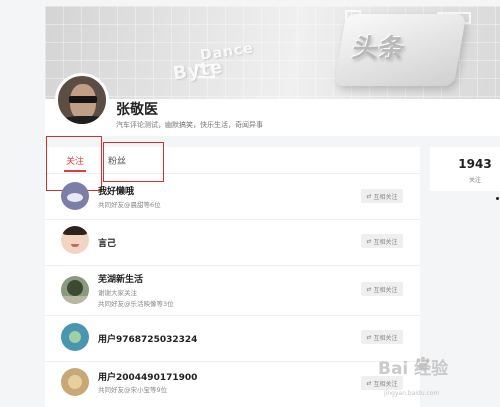  What do you see at coordinates (107, 242) in the screenshot?
I see `user-name: 言己` at bounding box center [107, 242].